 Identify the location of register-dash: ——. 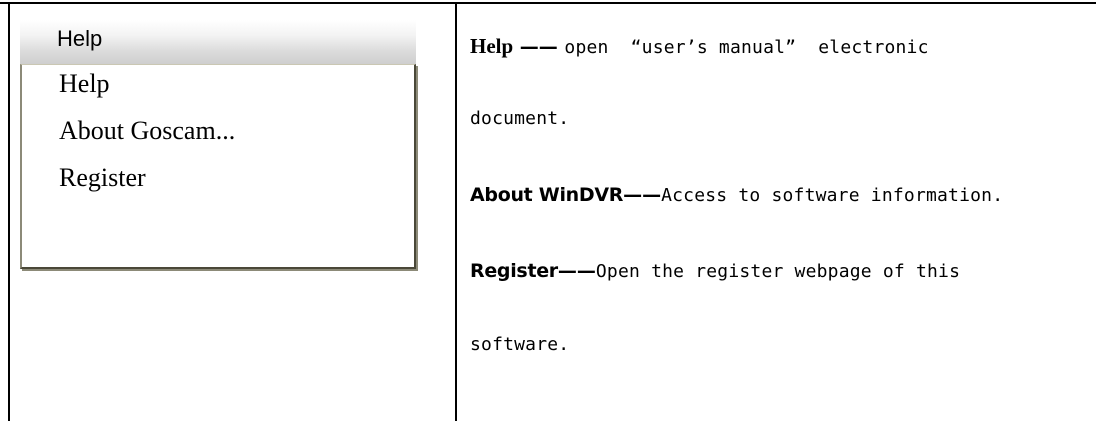
(576, 271).